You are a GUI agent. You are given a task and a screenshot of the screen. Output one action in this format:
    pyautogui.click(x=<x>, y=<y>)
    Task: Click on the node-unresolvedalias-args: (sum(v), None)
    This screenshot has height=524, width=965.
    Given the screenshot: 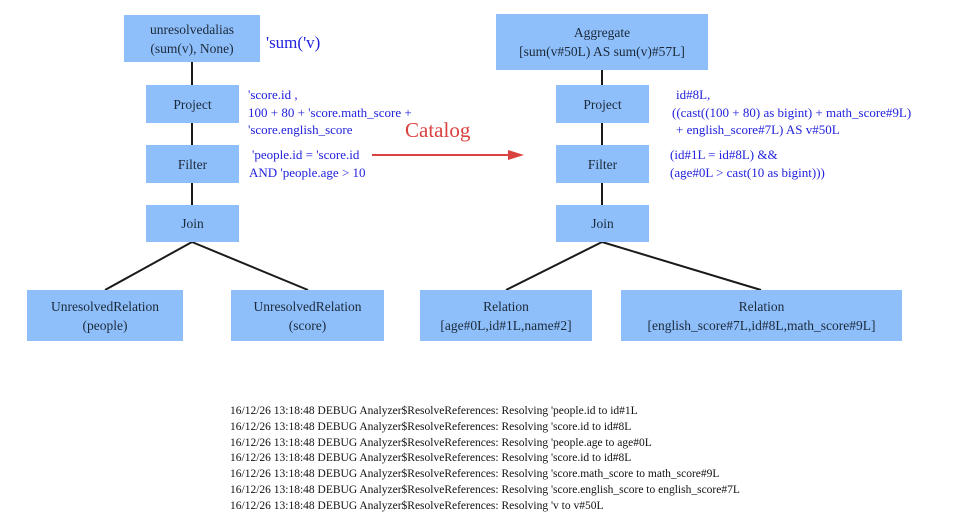 What is the action you would take?
    pyautogui.click(x=192, y=48)
    